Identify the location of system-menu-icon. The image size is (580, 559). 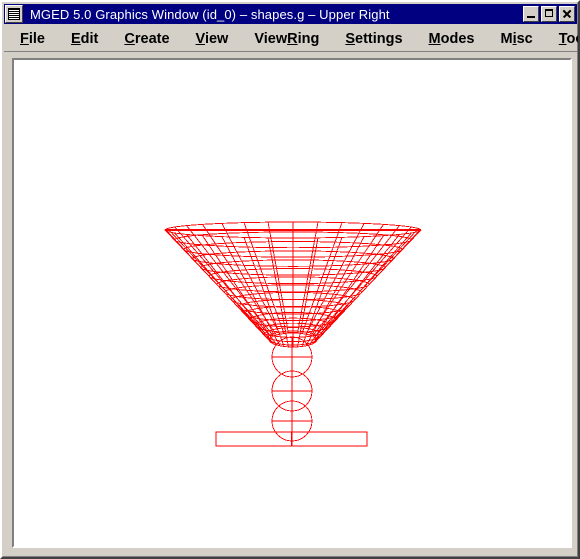
(14, 14).